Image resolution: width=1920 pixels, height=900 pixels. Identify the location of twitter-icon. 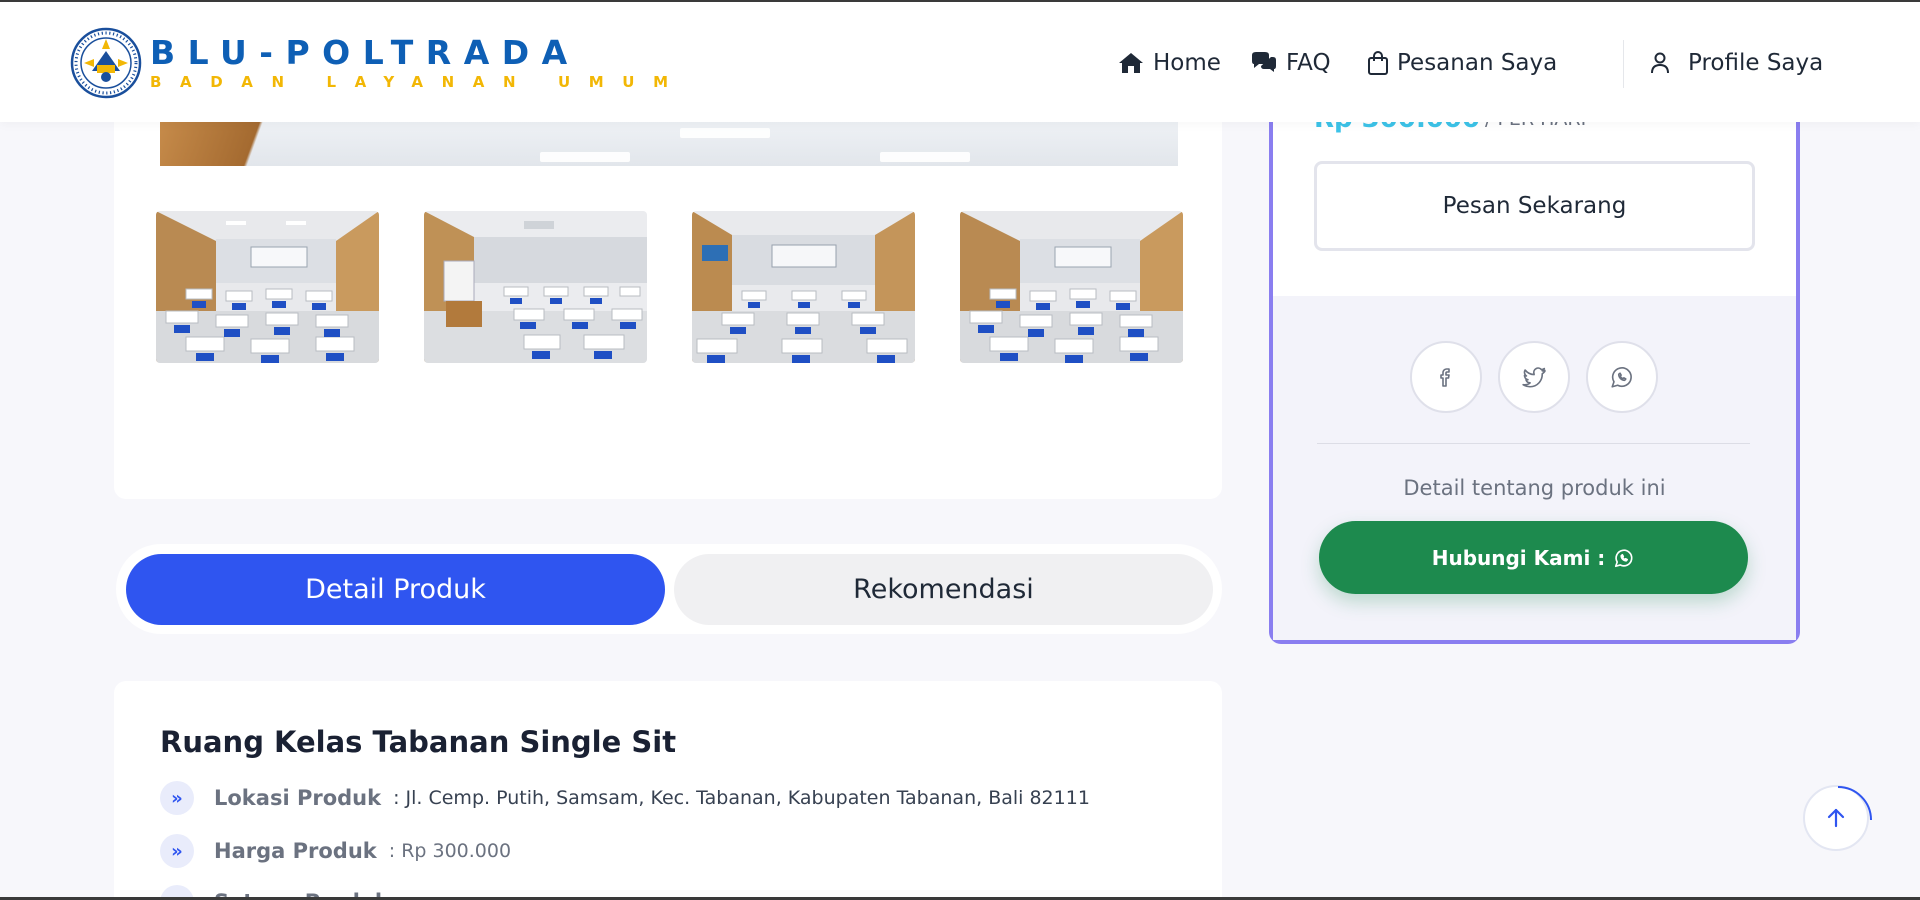
(1534, 377).